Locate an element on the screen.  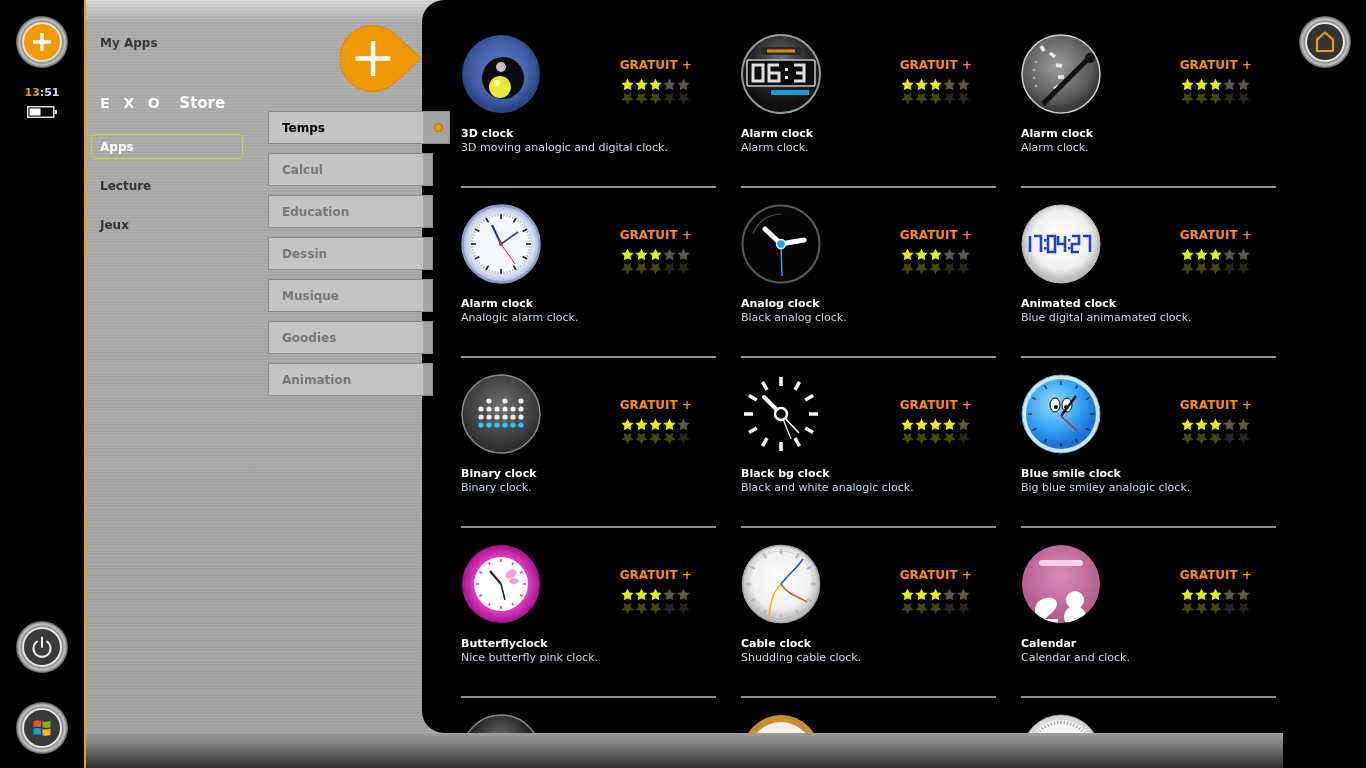
app-title: Calendar is located at coordinates (1049, 644).